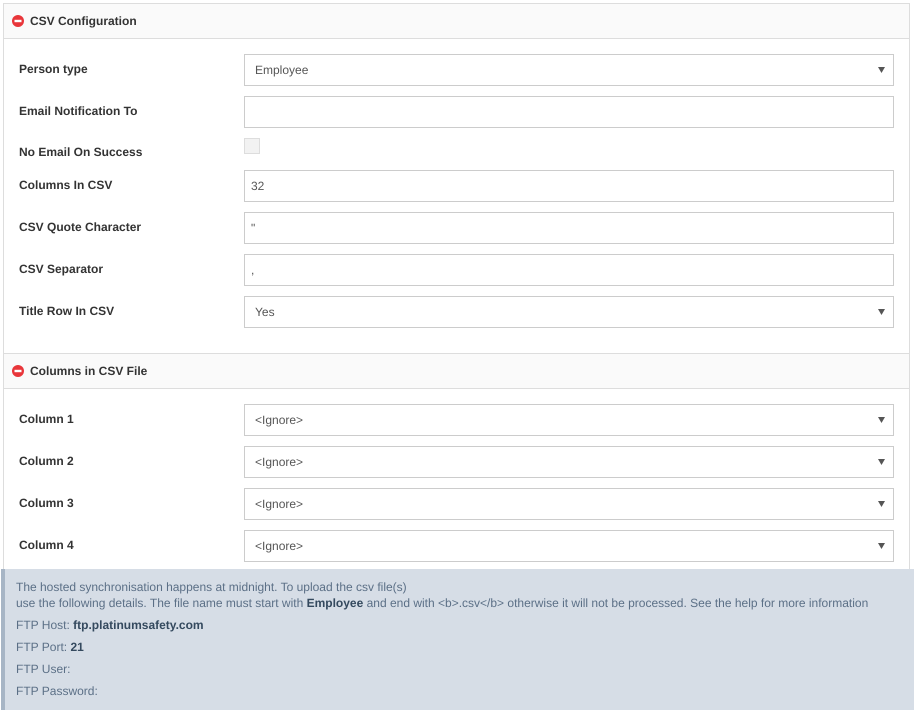 The width and height of the screenshot is (915, 716). Describe the element at coordinates (569, 70) in the screenshot. I see `select-field: Employee` at that location.